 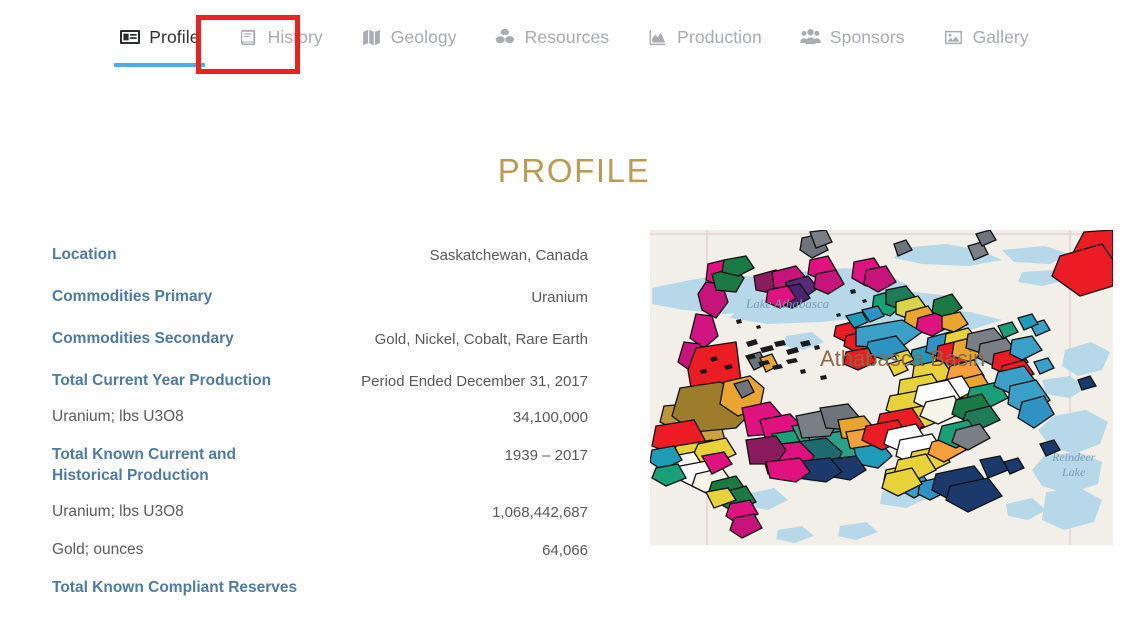 I want to click on detail-row: Location Saskatchewan, Canada, so click(x=320, y=255).